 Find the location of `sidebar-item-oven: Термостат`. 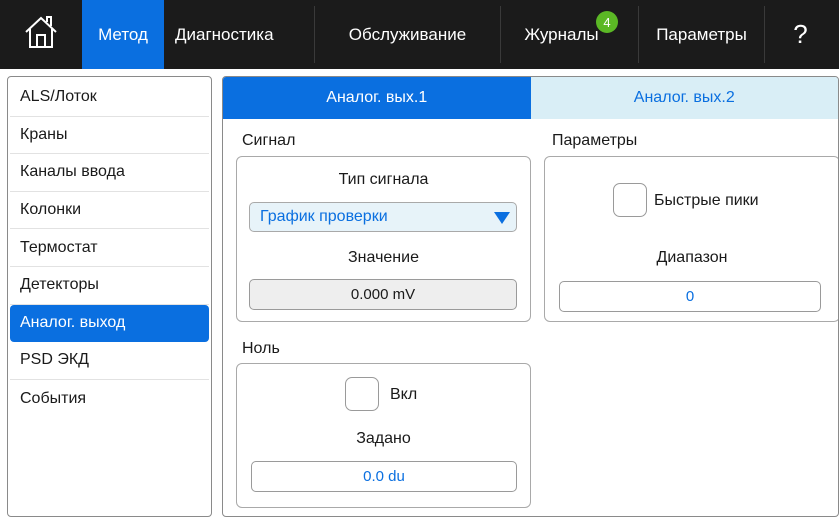

sidebar-item-oven: Термостат is located at coordinates (109, 248).